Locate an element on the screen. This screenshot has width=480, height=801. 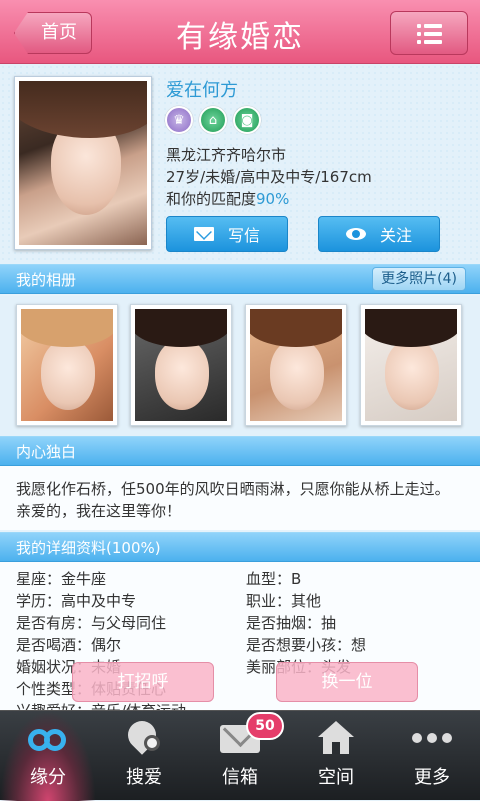
detail-item: 学历：高中及中专 is located at coordinates (76, 601).